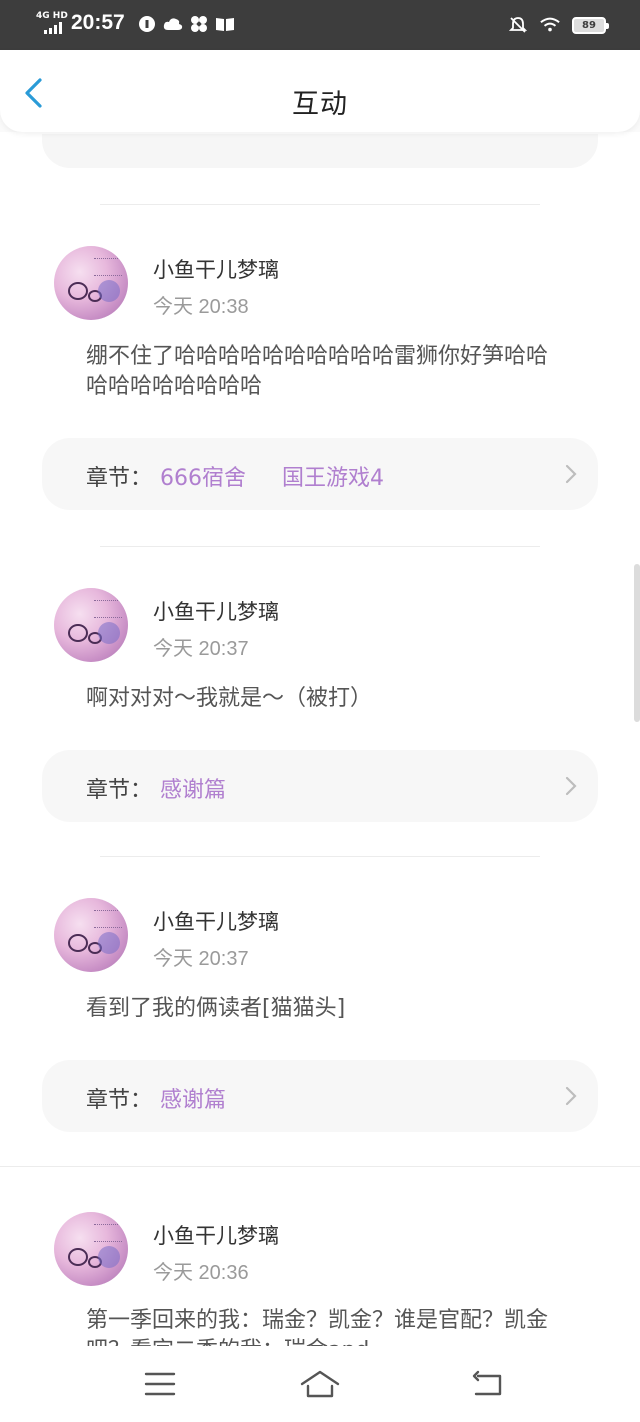  I want to click on comment-text: 第一季回来的我：瑞金？凯金？谁是官配？凯金吧？看完二季的我：瑞金and, so click(317, 1327).